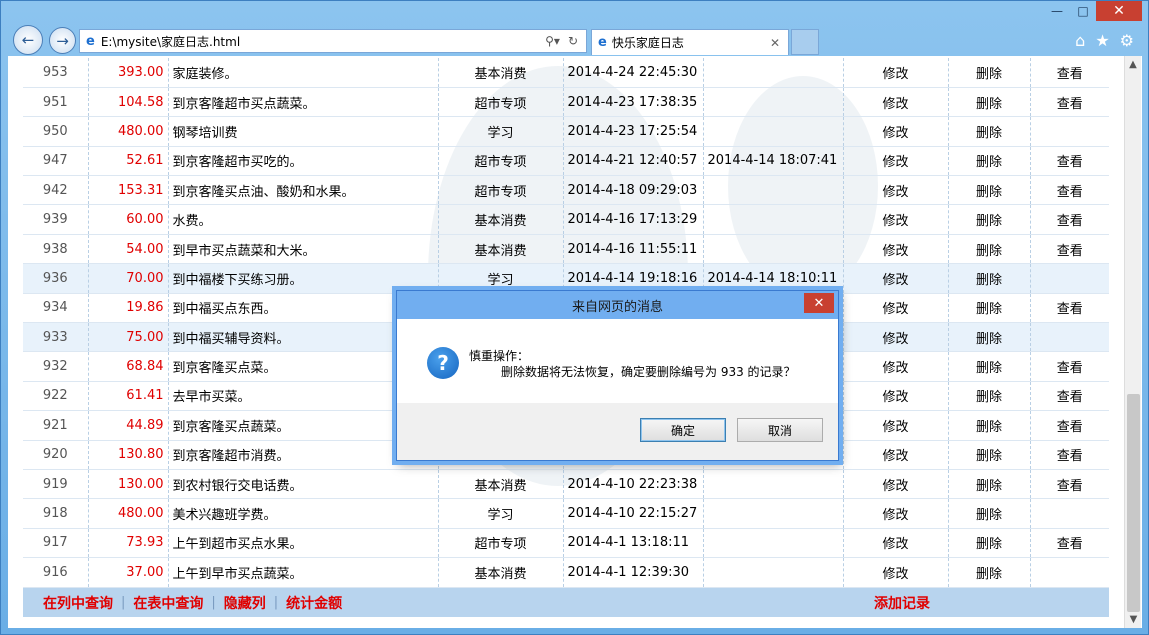 The height and width of the screenshot is (635, 1149). Describe the element at coordinates (633, 572) in the screenshot. I see `record-created-time: 2014-4-1 12:39:30` at that location.